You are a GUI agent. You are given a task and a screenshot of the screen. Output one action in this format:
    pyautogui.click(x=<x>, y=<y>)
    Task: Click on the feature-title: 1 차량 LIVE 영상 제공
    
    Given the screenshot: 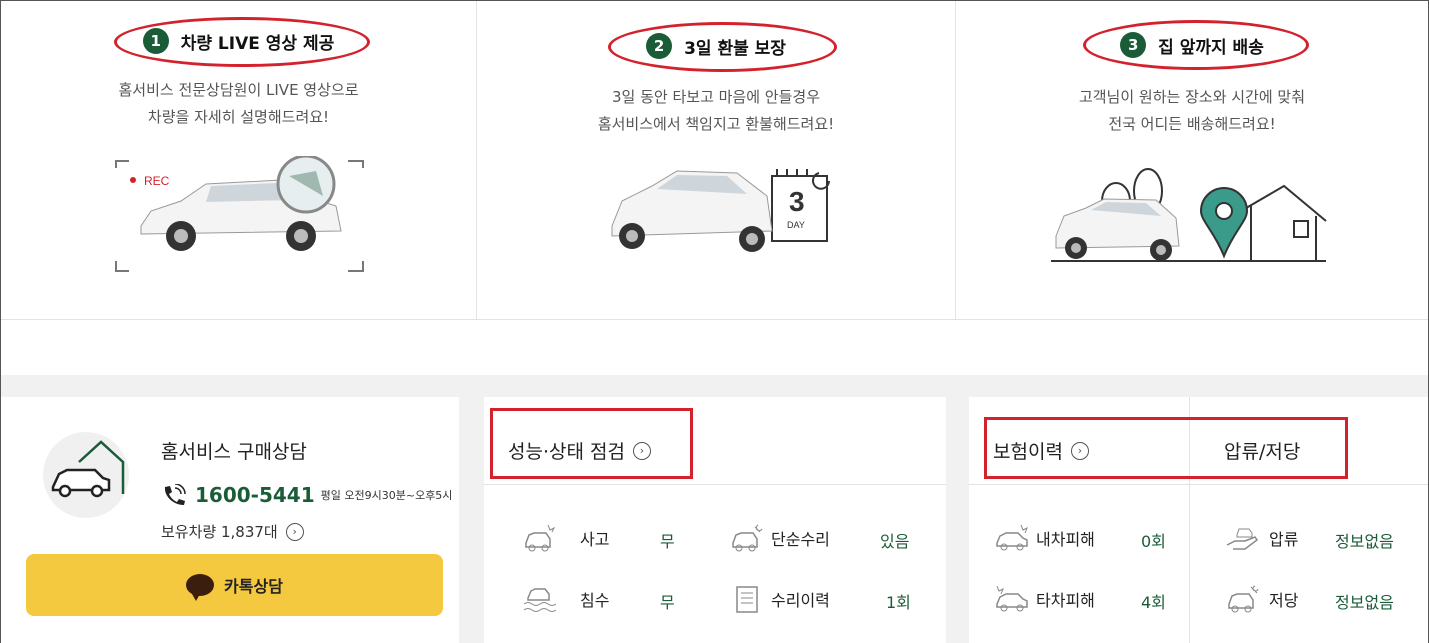 What is the action you would take?
    pyautogui.click(x=238, y=41)
    